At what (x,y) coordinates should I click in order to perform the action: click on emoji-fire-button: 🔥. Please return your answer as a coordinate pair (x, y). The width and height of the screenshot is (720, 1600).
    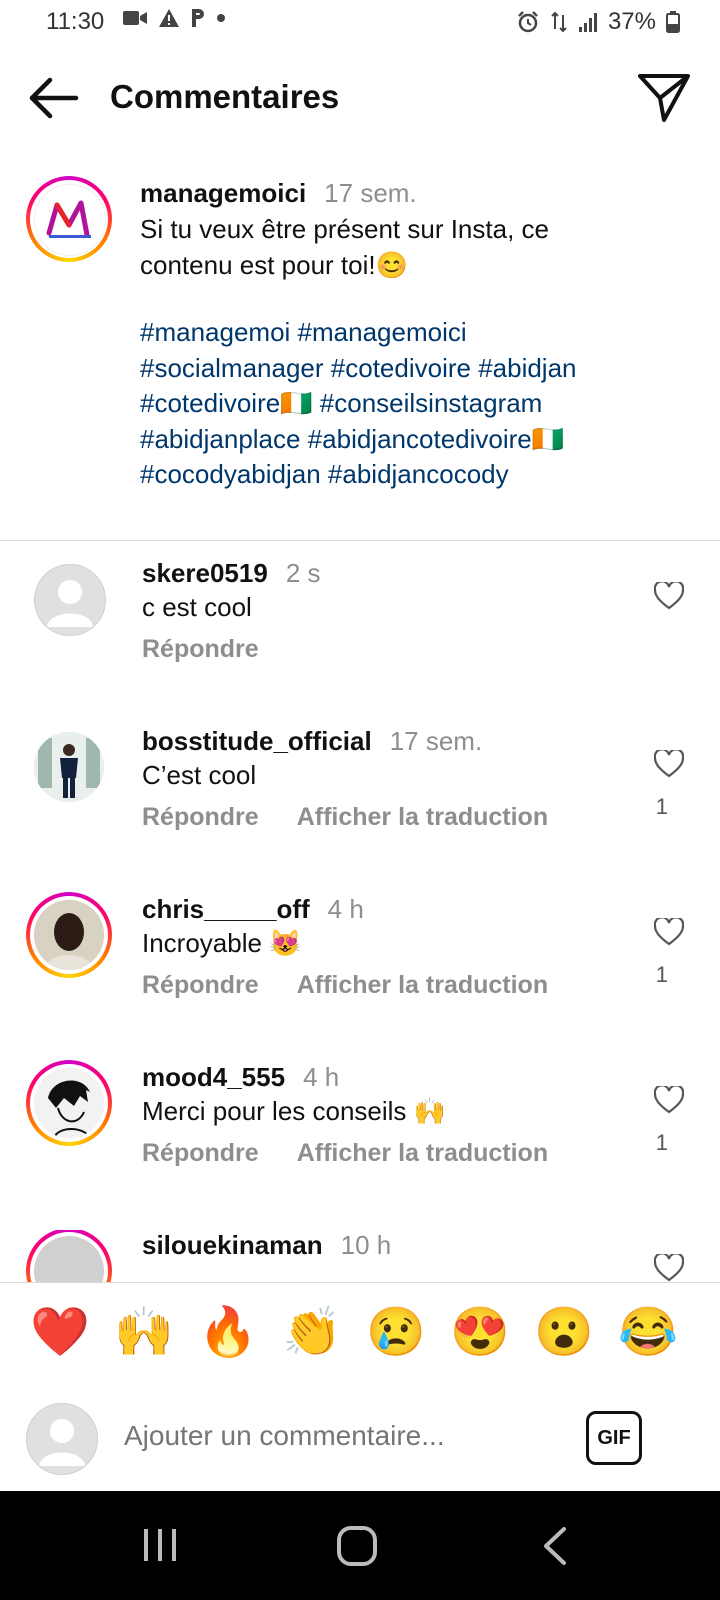
    Looking at the image, I should click on (228, 1333).